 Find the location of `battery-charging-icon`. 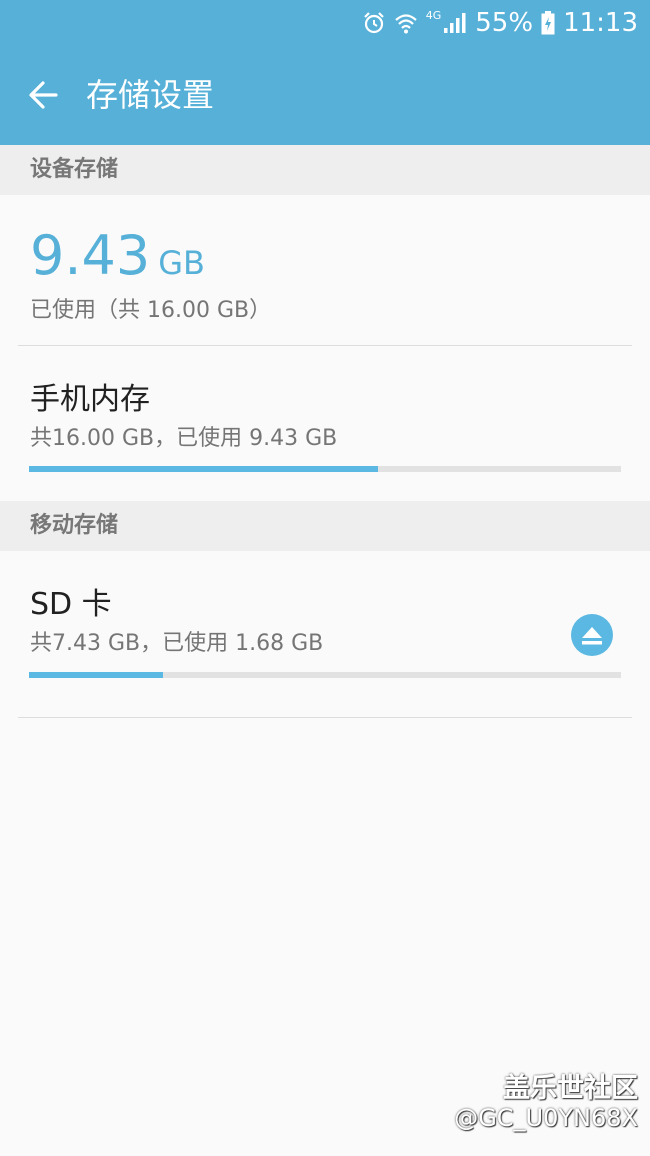

battery-charging-icon is located at coordinates (548, 22).